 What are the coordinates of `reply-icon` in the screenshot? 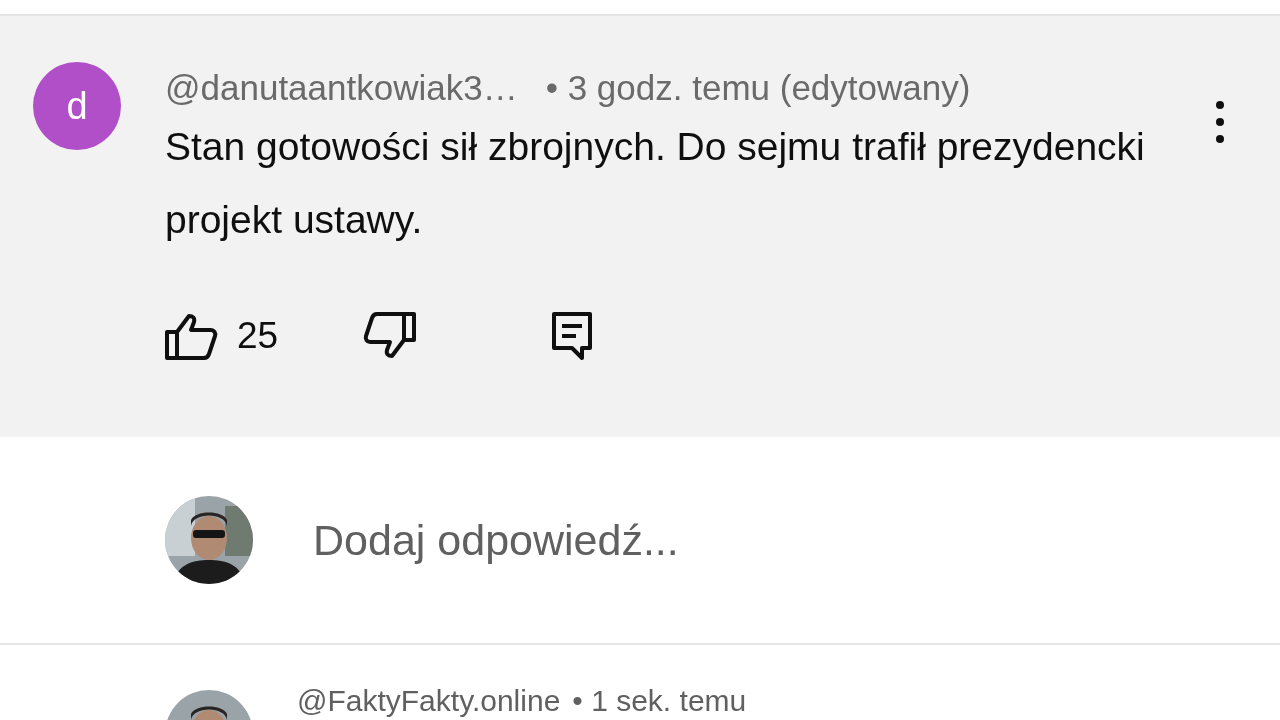 It's located at (572, 336).